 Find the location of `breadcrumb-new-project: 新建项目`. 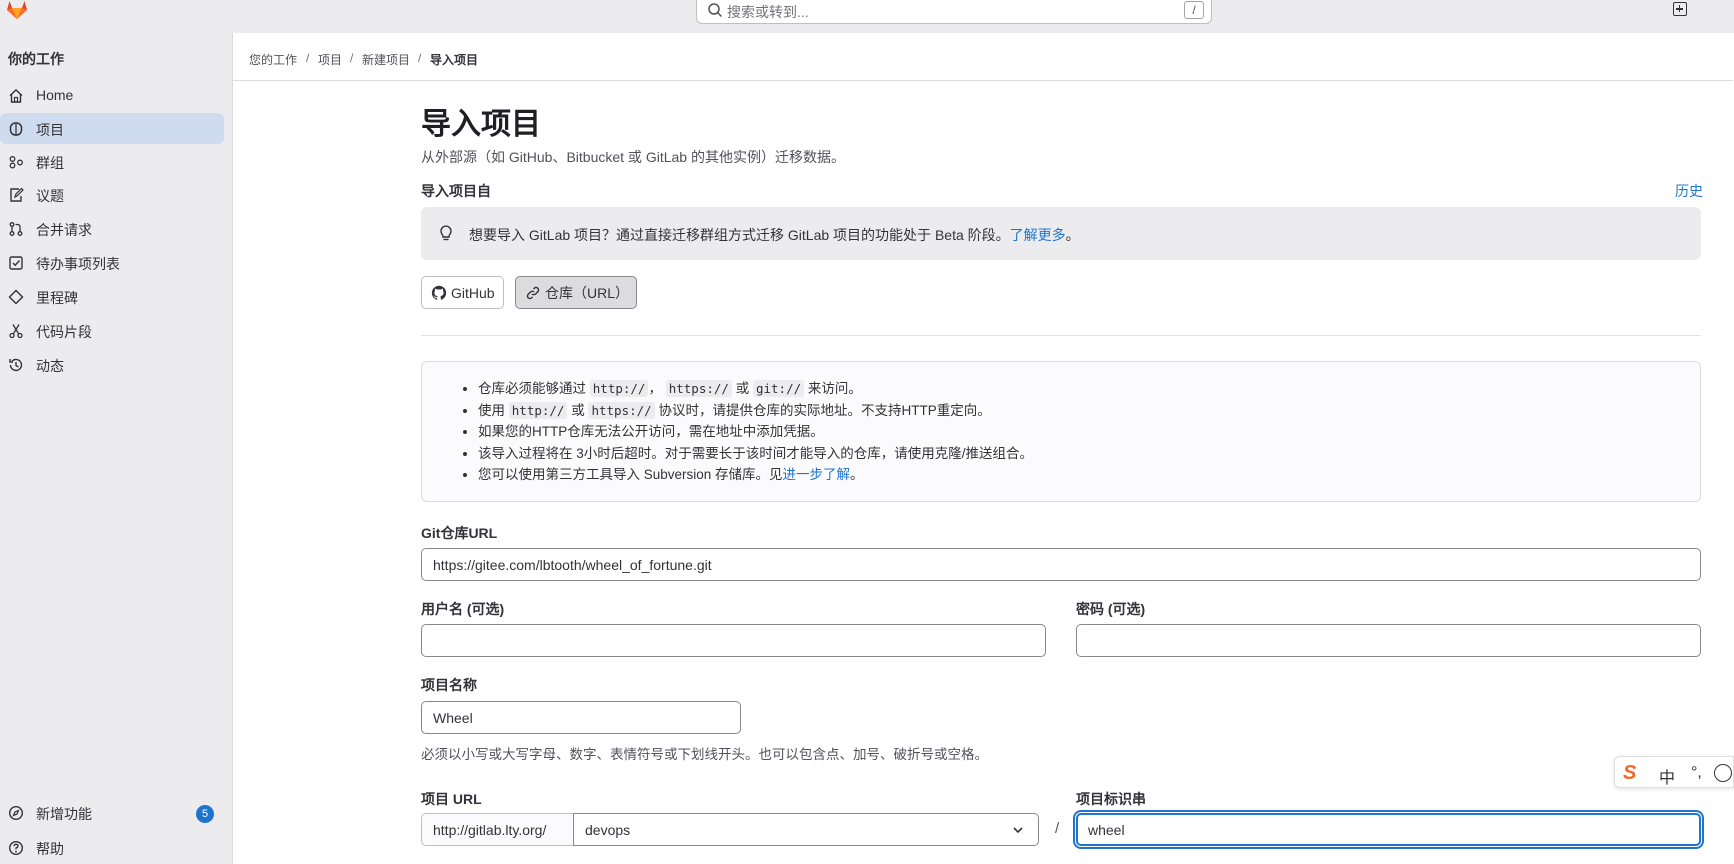

breadcrumb-new-project: 新建项目 is located at coordinates (386, 59).